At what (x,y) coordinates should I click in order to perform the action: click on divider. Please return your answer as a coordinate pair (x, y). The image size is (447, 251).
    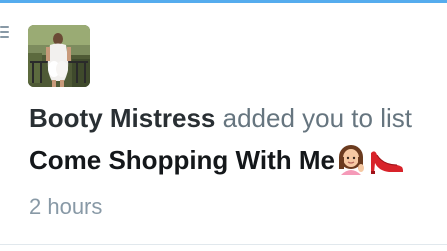
    Looking at the image, I should click on (223, 244).